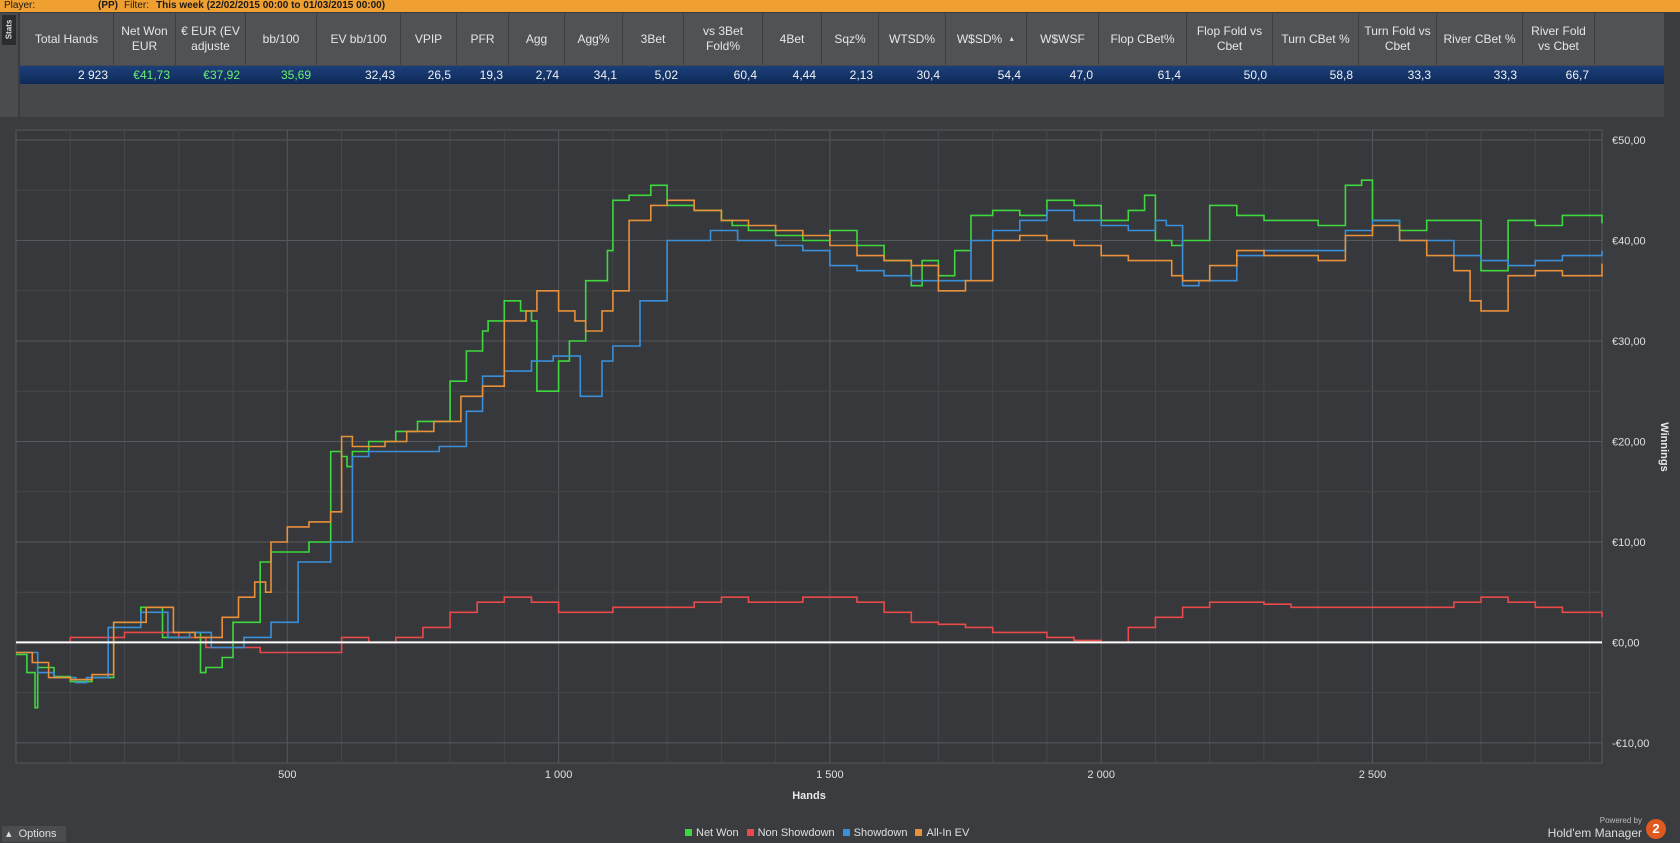 This screenshot has height=843, width=1680. I want to click on options-button: ▴ Options, so click(34, 834).